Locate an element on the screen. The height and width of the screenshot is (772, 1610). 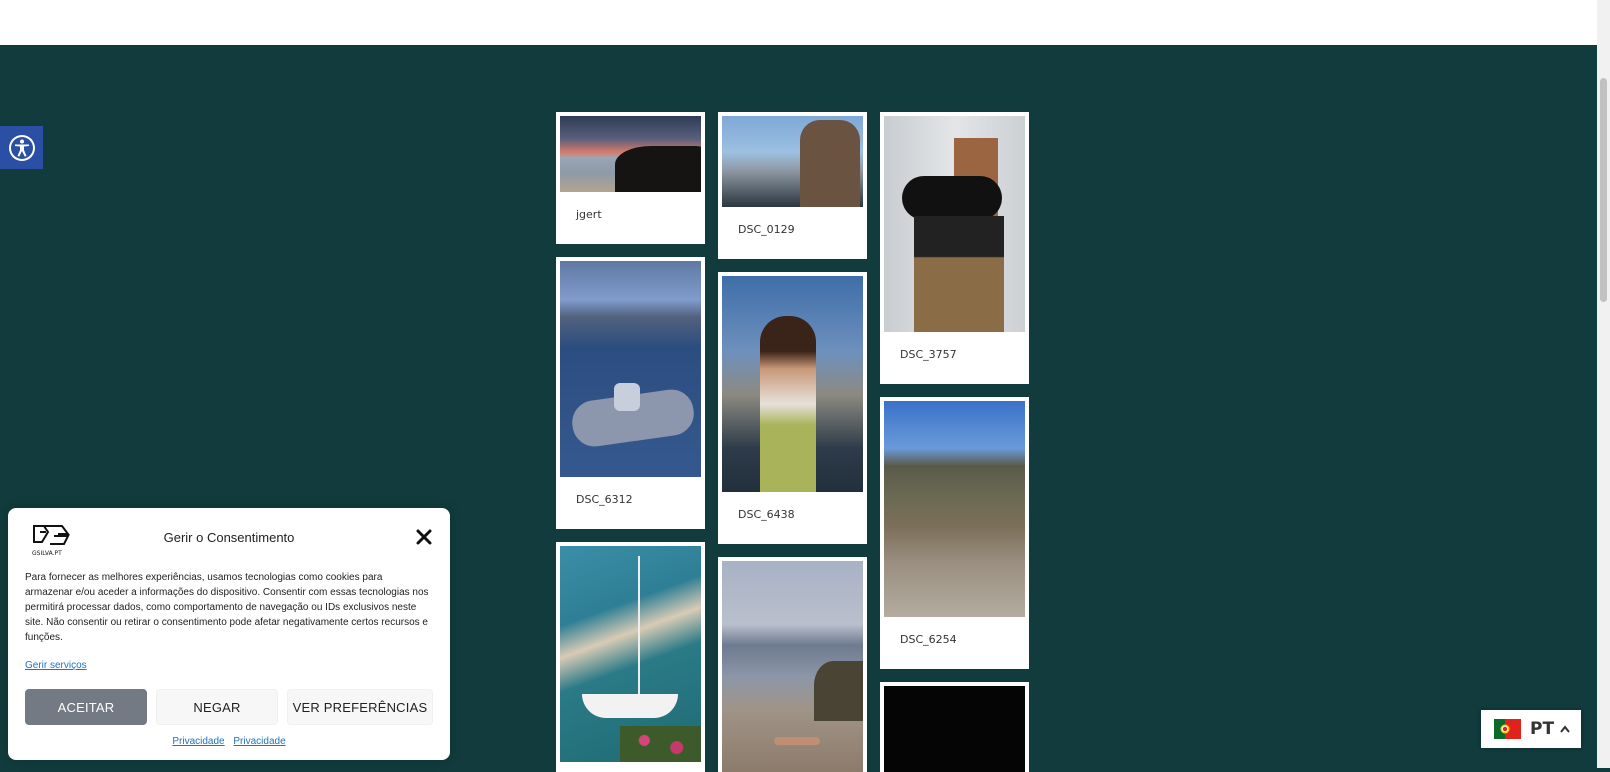
photo-caption: DSC_6438 is located at coordinates (766, 514).